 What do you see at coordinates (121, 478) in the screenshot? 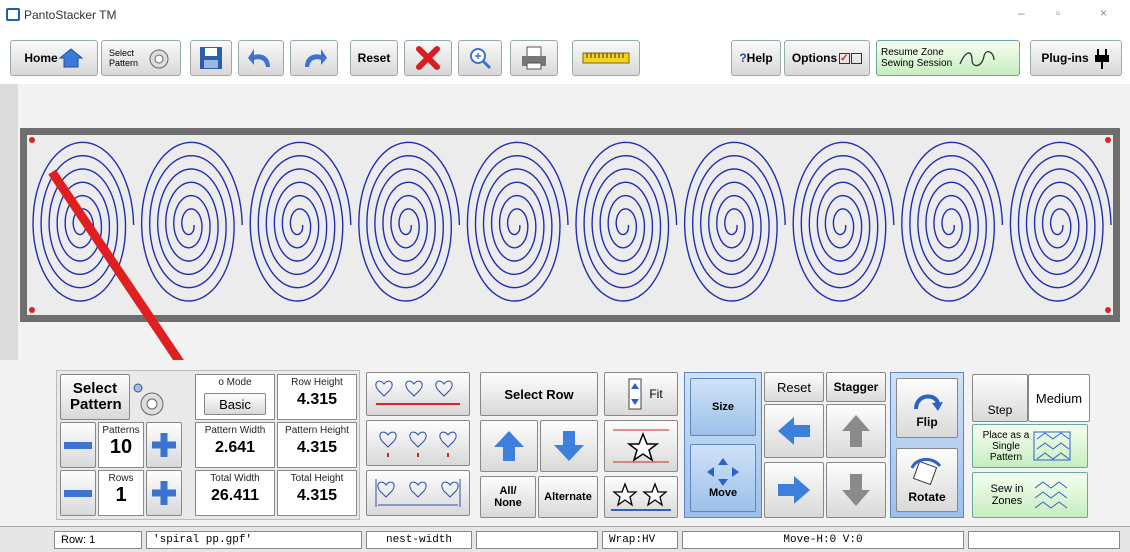
I see `rows-label: Rows` at bounding box center [121, 478].